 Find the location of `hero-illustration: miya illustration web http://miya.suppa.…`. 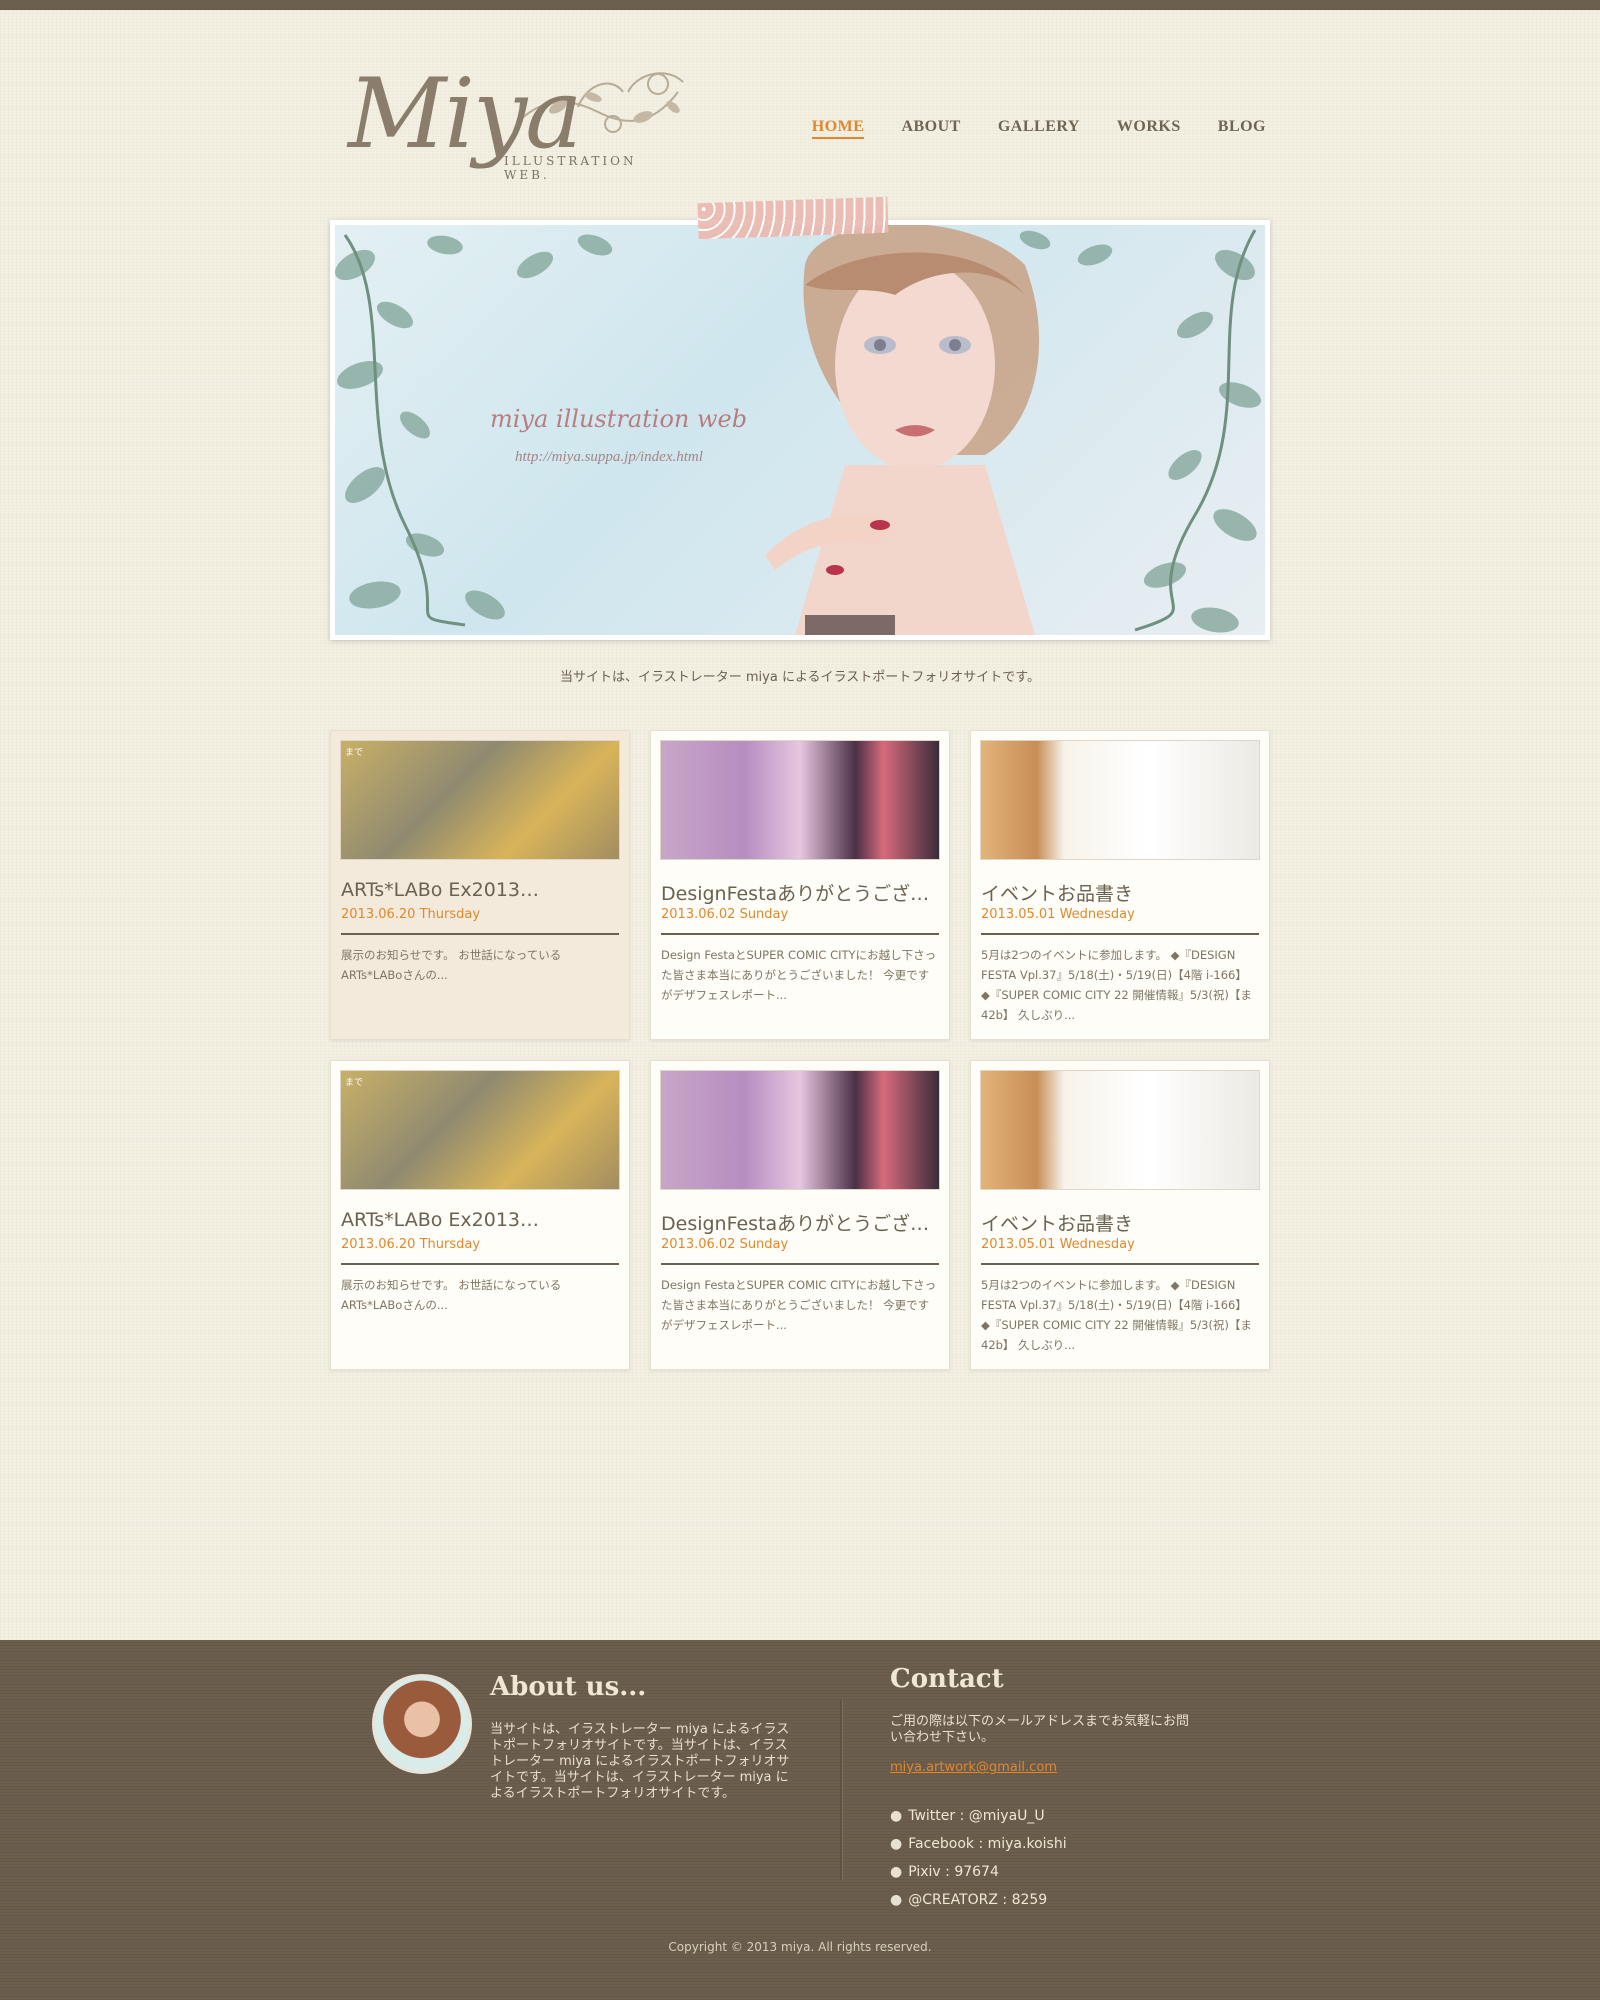

hero-illustration: miya illustration web http://miya.suppa.… is located at coordinates (800, 430).